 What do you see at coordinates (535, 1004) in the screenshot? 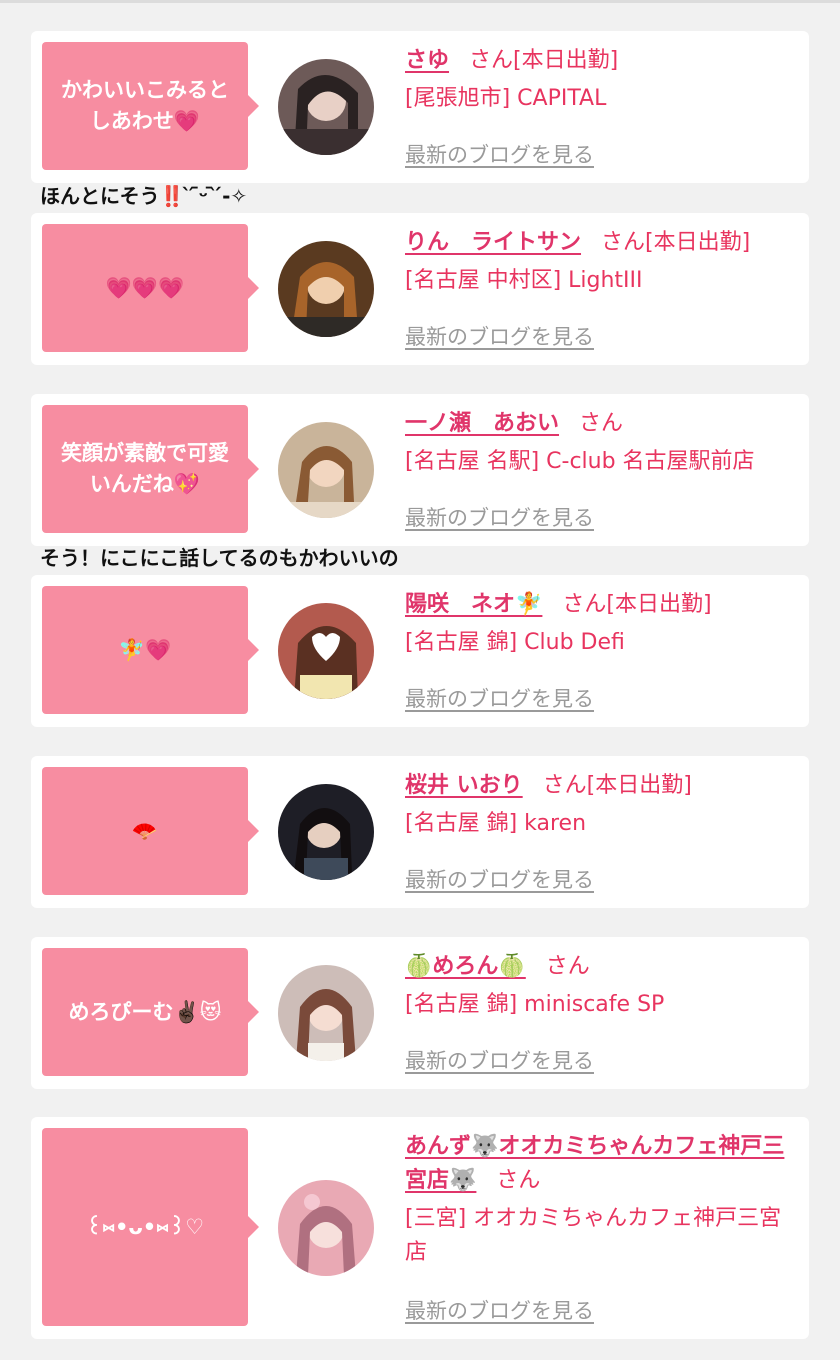
I see `shop-name: [名古屋 錦] miniscafe SP` at bounding box center [535, 1004].